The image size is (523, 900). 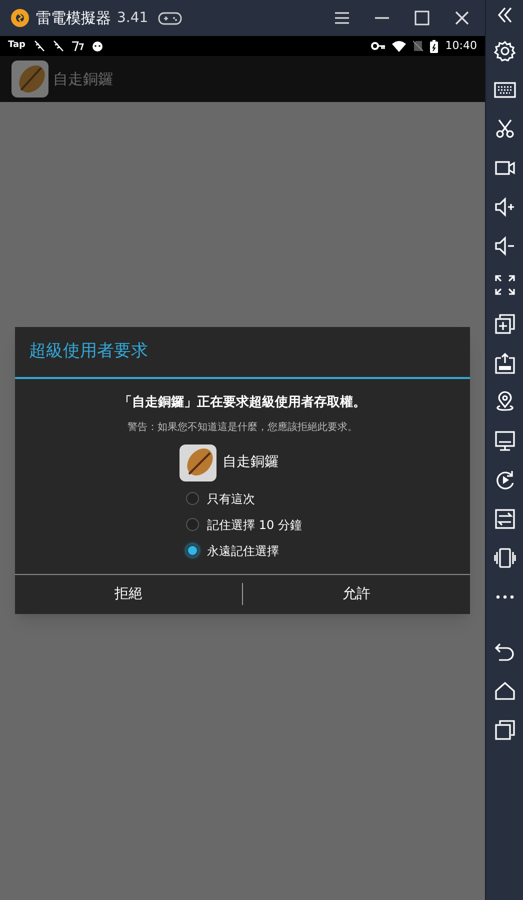 I want to click on close-icon, so click(x=462, y=18).